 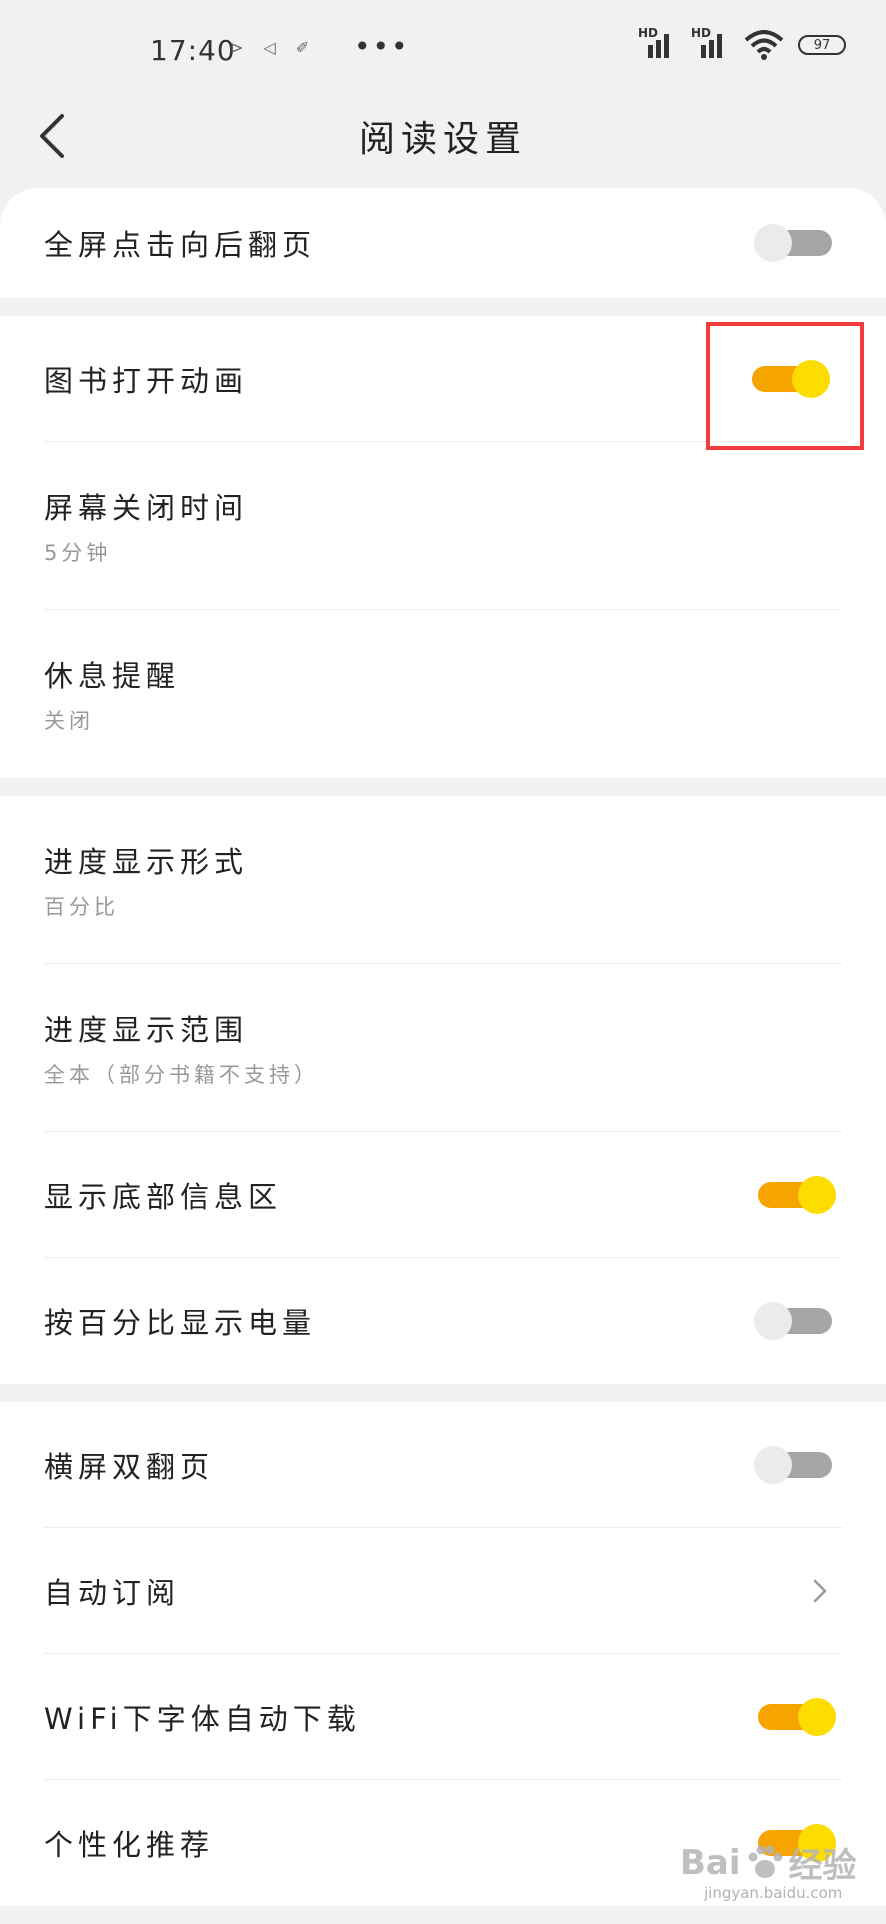 What do you see at coordinates (764, 45) in the screenshot?
I see `wifi-icon` at bounding box center [764, 45].